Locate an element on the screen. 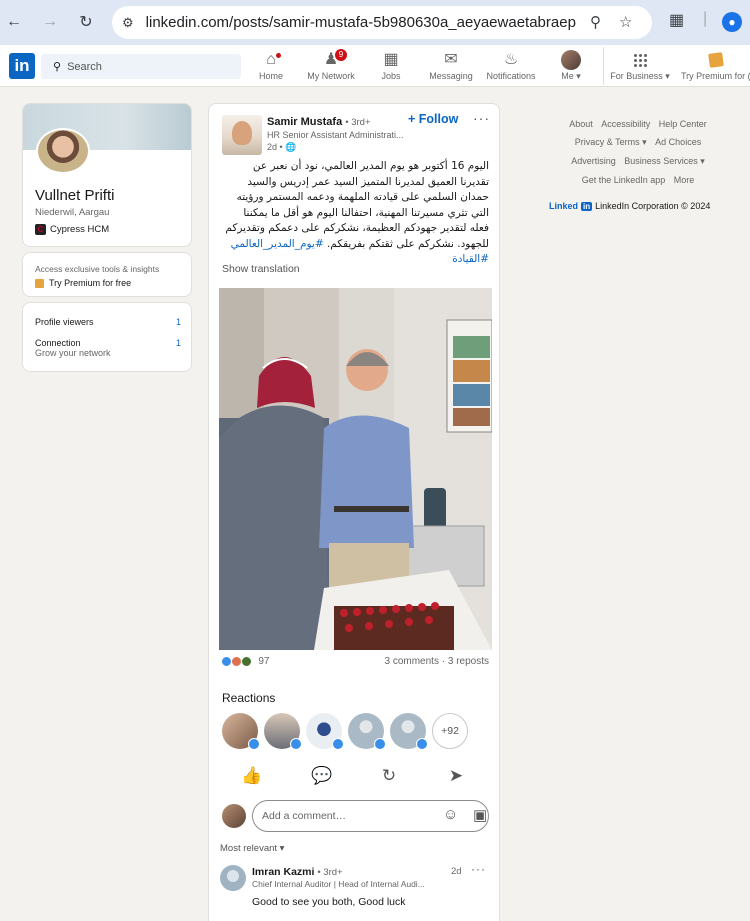  footer-link-get-app: Get the LinkedIn app is located at coordinates (624, 180).